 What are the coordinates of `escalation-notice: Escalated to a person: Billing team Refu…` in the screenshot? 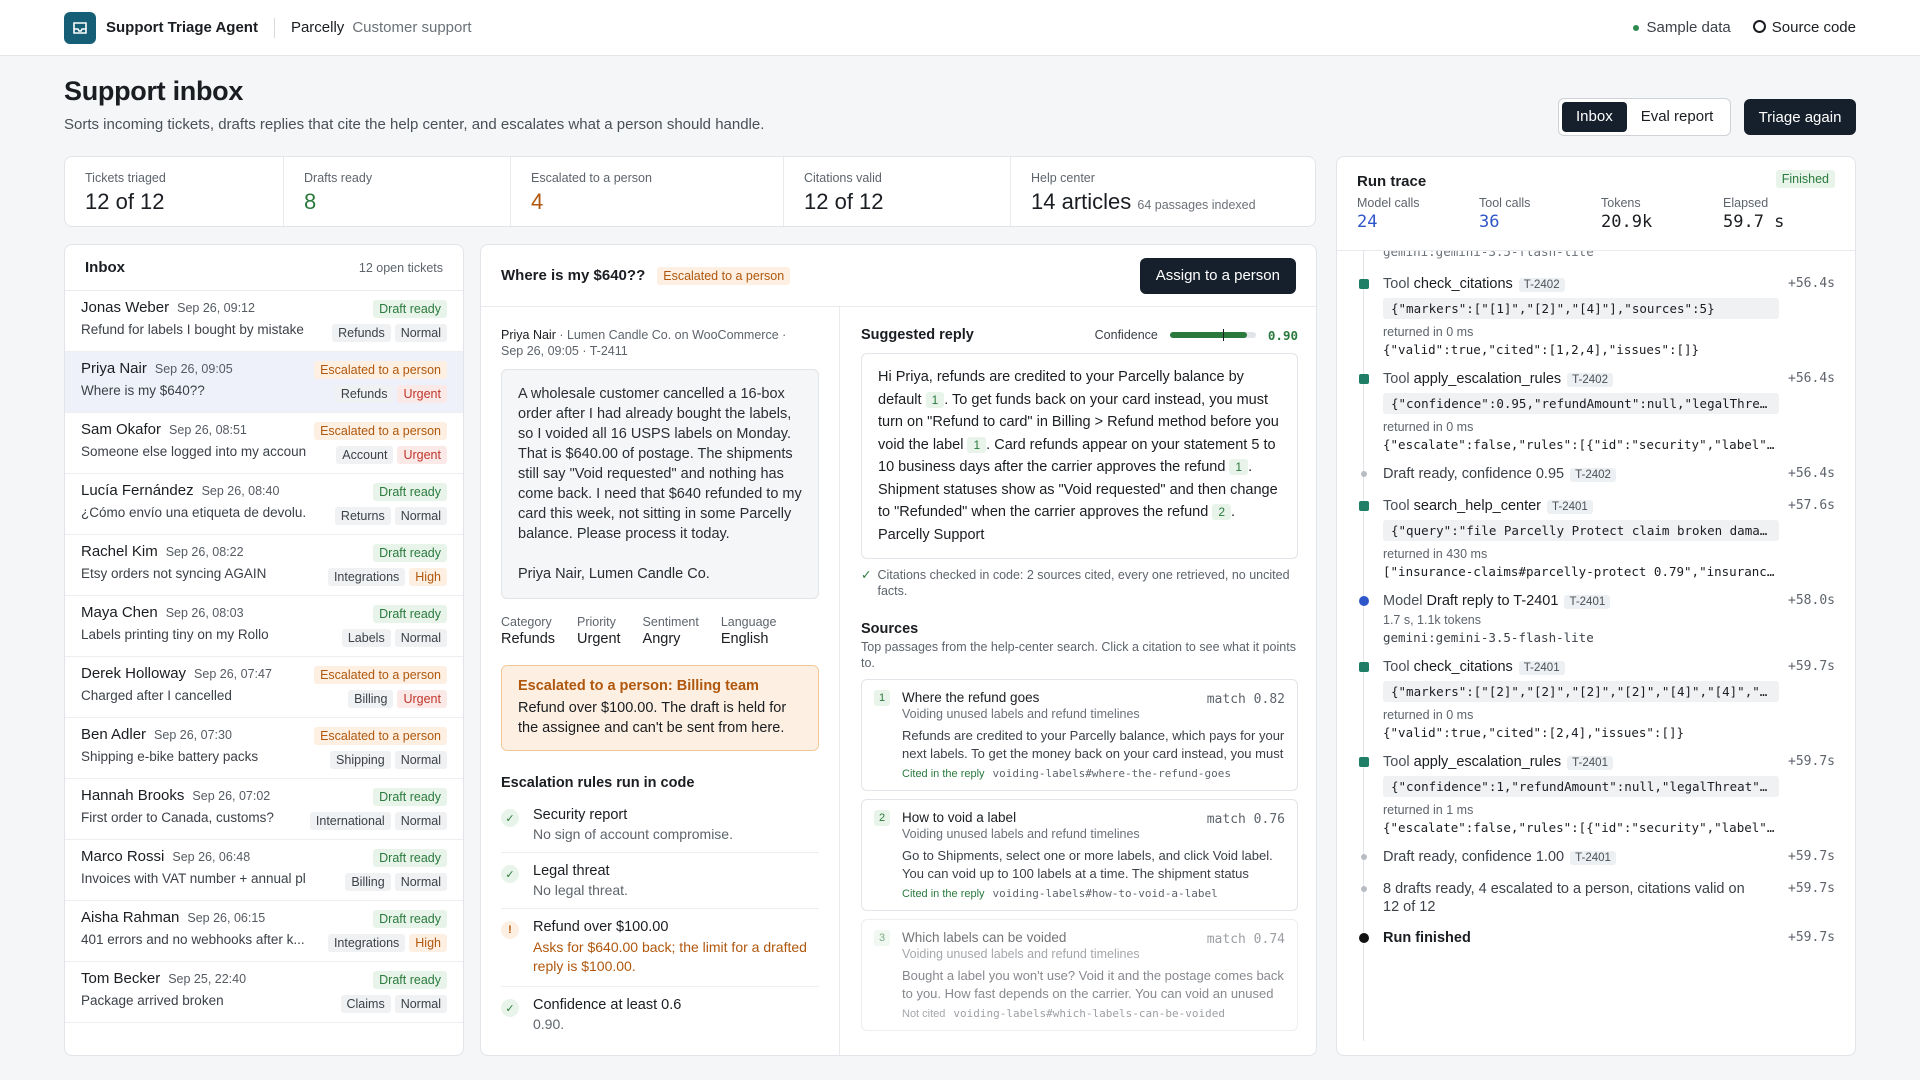 It's located at (660, 708).